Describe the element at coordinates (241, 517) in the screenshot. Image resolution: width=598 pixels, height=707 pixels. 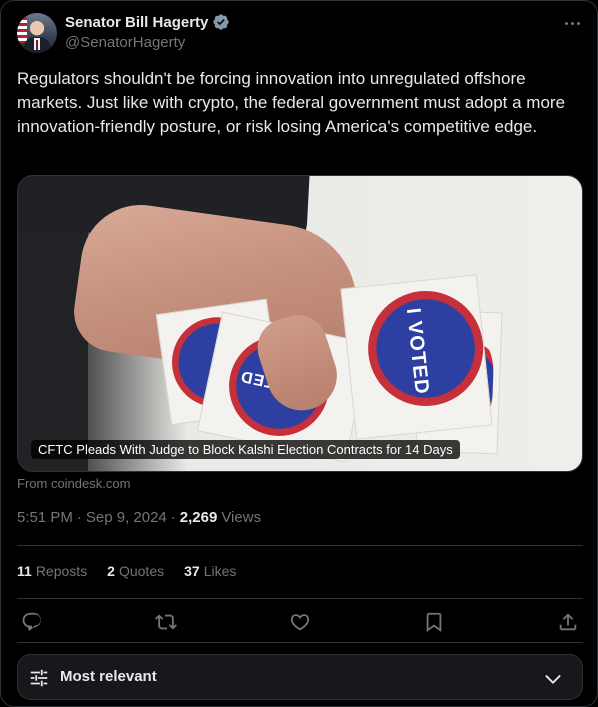
I see `views-label: Views` at that location.